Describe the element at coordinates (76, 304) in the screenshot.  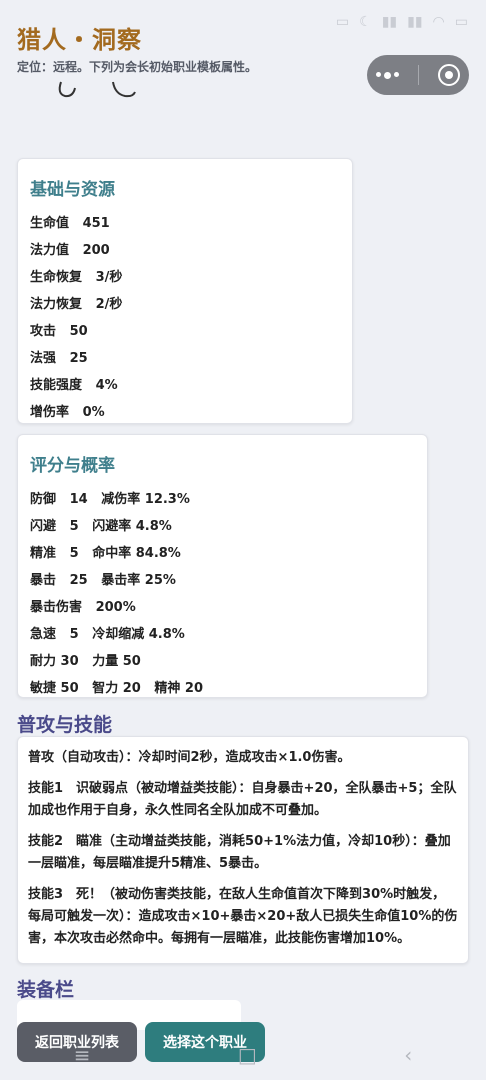
I see `stat-row: 法力恢复 2/秒` at that location.